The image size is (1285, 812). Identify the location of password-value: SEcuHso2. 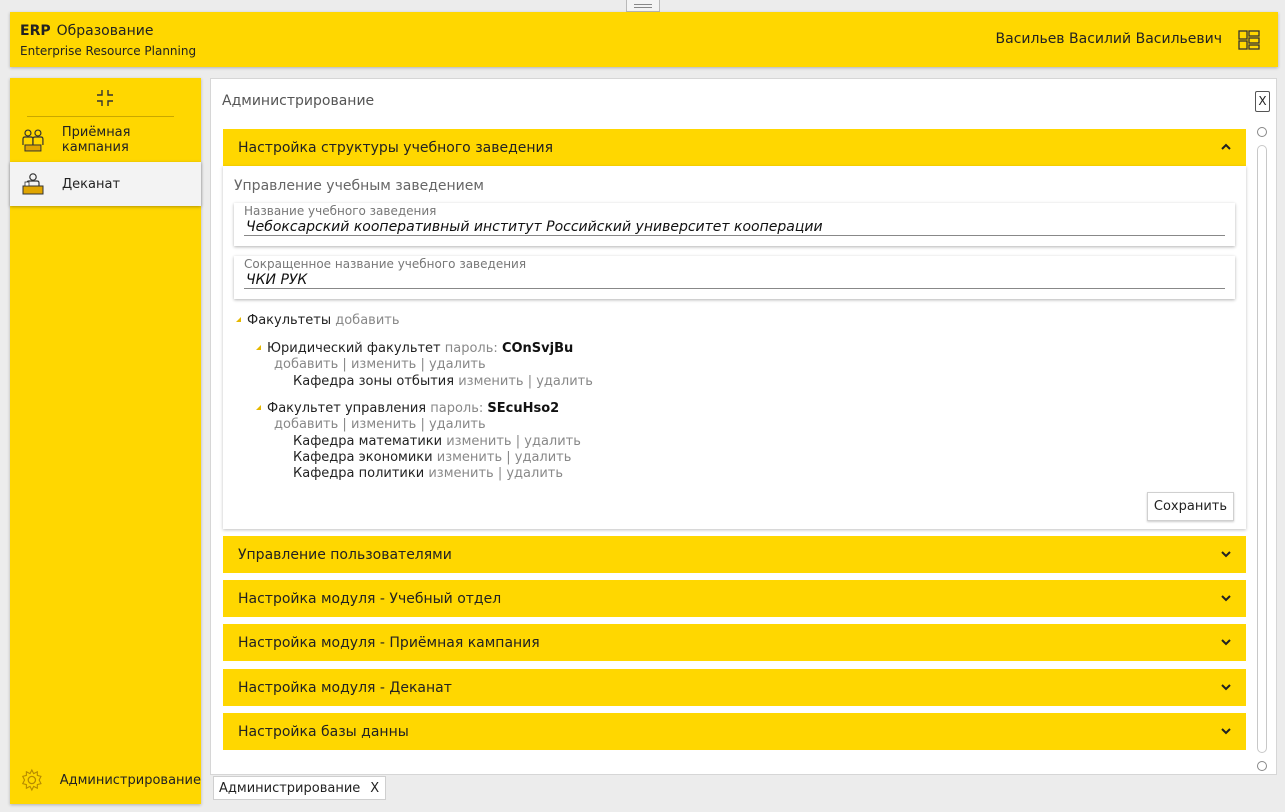
(523, 408).